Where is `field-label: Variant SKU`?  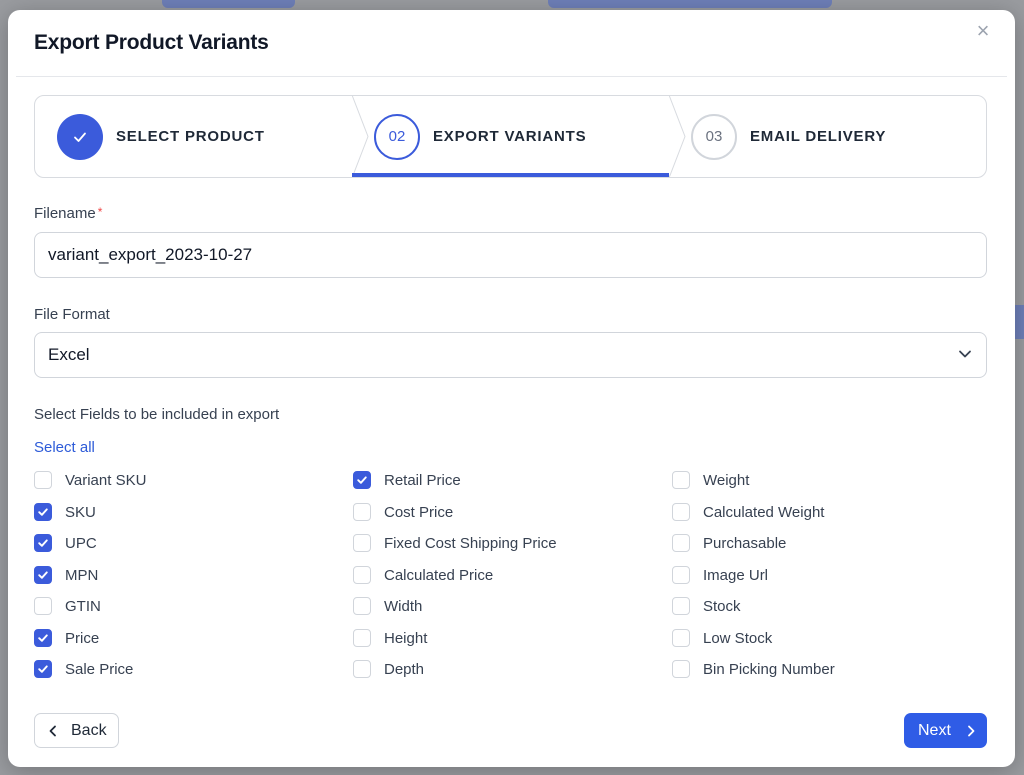 field-label: Variant SKU is located at coordinates (106, 480).